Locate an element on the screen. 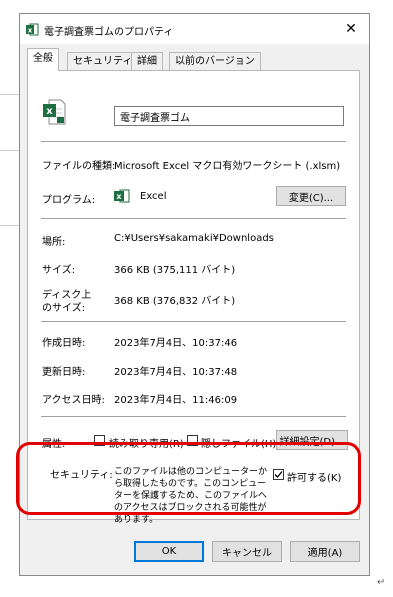 The width and height of the screenshot is (393, 597). security-label: セキュリティ: is located at coordinates (81, 475).